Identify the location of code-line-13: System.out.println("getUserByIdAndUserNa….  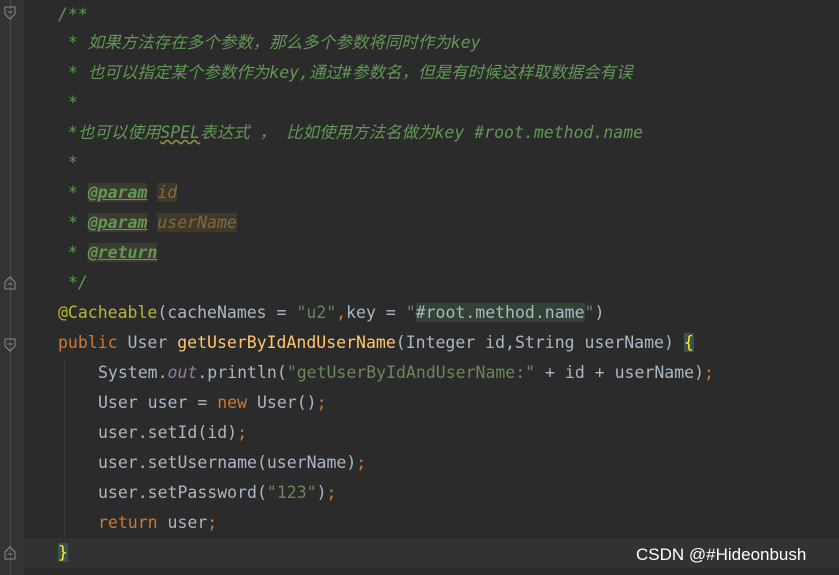
(406, 372).